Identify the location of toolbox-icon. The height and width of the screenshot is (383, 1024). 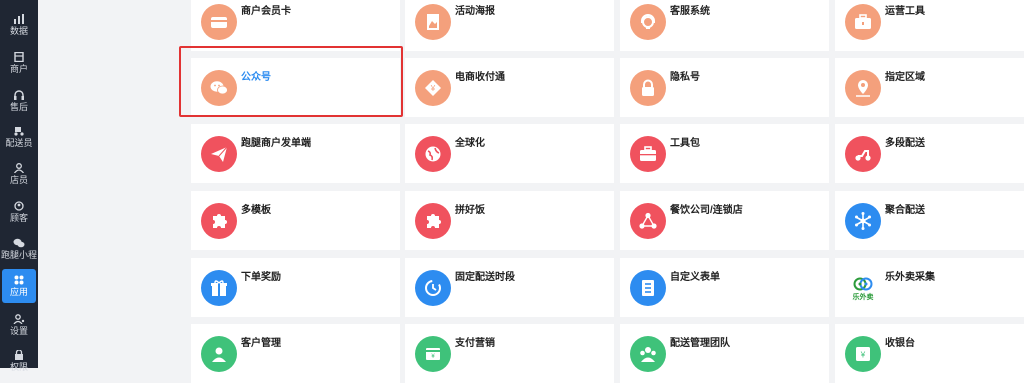
(863, 22).